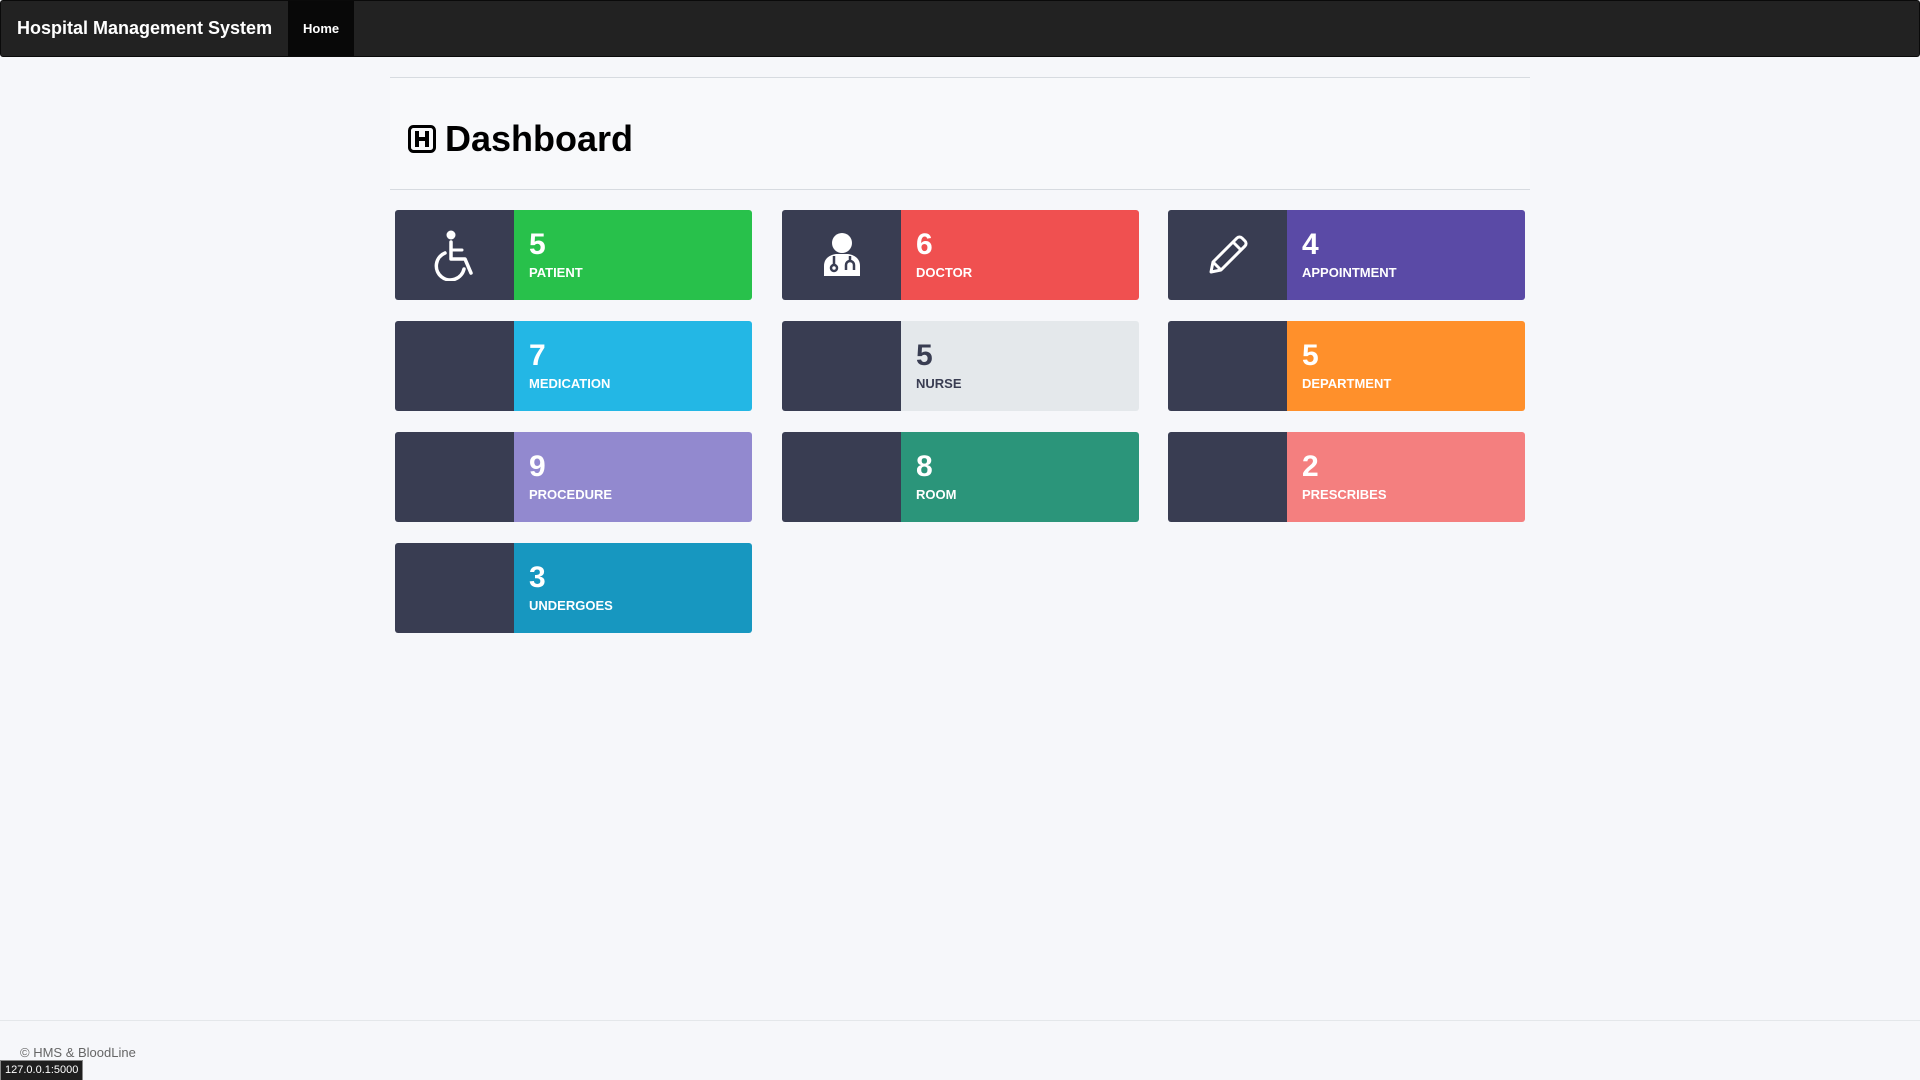  Describe the element at coordinates (1020, 477) in the screenshot. I see `card-info: 8 ROOM` at that location.